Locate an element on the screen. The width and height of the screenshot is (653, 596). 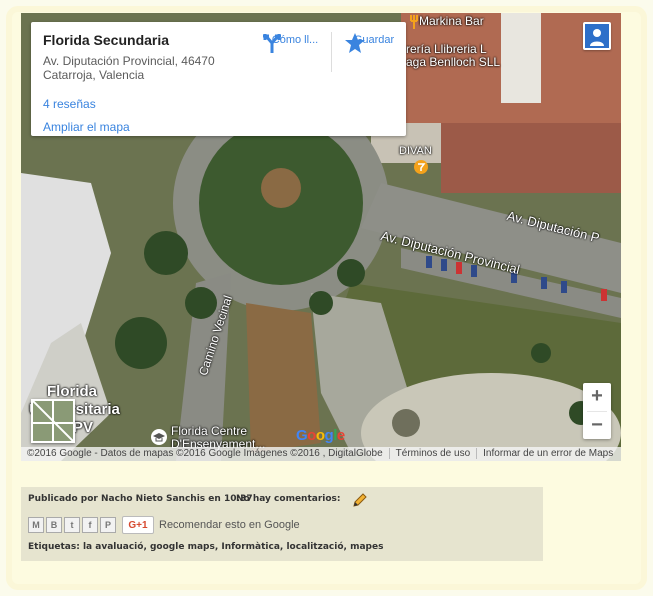
report-error-link: Informar de un error de Maps is located at coordinates (548, 453).